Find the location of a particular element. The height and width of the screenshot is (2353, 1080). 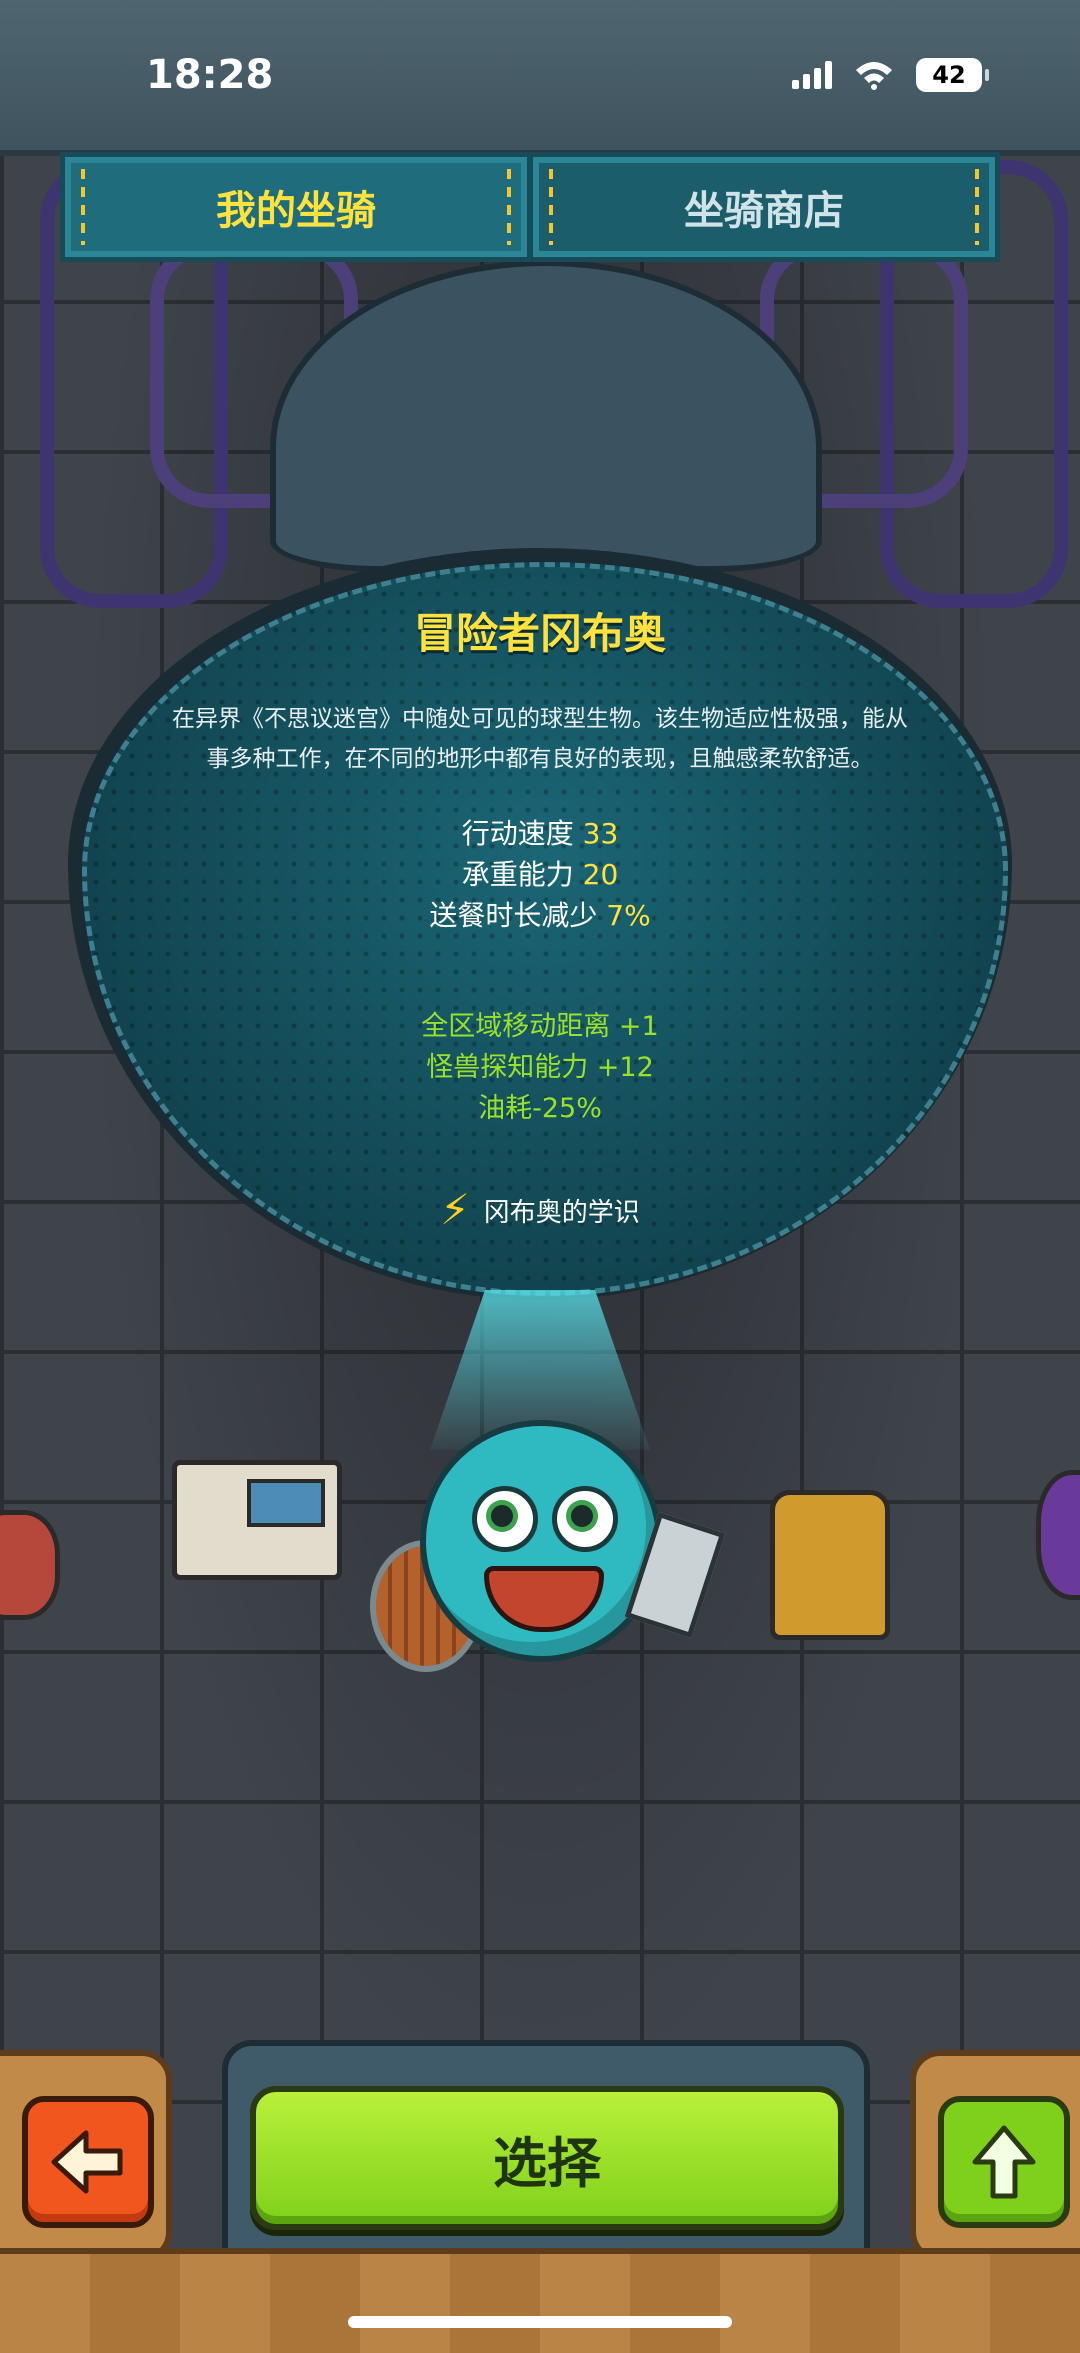

tab-mount-shop: 坐骑商店 is located at coordinates (764, 207).